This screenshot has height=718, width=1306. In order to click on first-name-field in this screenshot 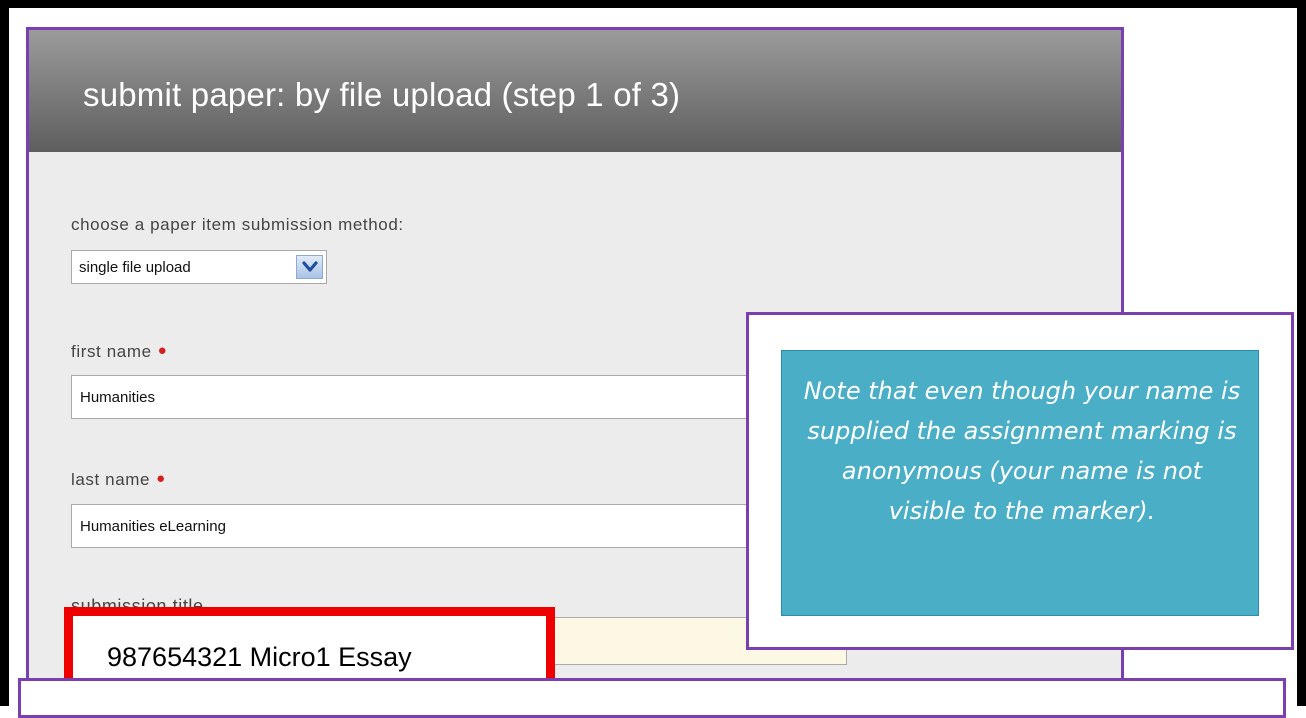, I will do `click(421, 397)`.